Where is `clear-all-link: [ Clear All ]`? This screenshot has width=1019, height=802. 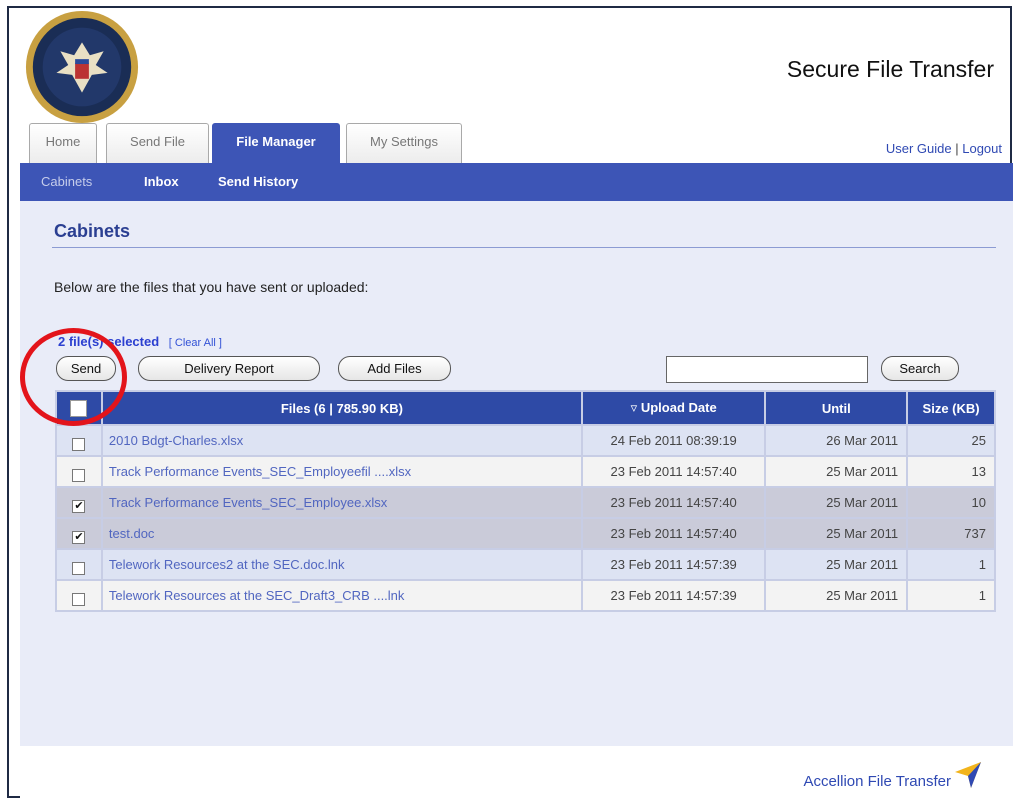
clear-all-link: [ Clear All ] is located at coordinates (195, 343).